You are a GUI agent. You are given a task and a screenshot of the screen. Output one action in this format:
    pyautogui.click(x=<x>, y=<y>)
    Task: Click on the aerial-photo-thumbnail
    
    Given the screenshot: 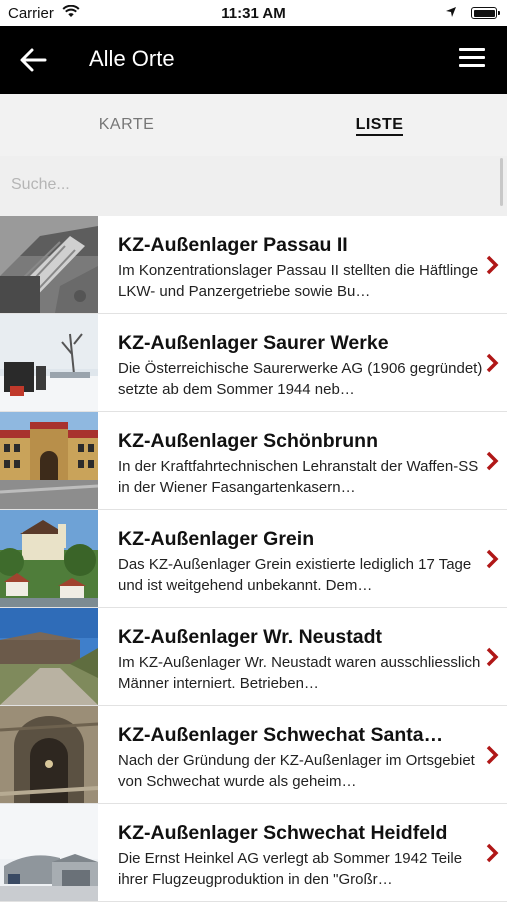 What is the action you would take?
    pyautogui.click(x=49, y=264)
    